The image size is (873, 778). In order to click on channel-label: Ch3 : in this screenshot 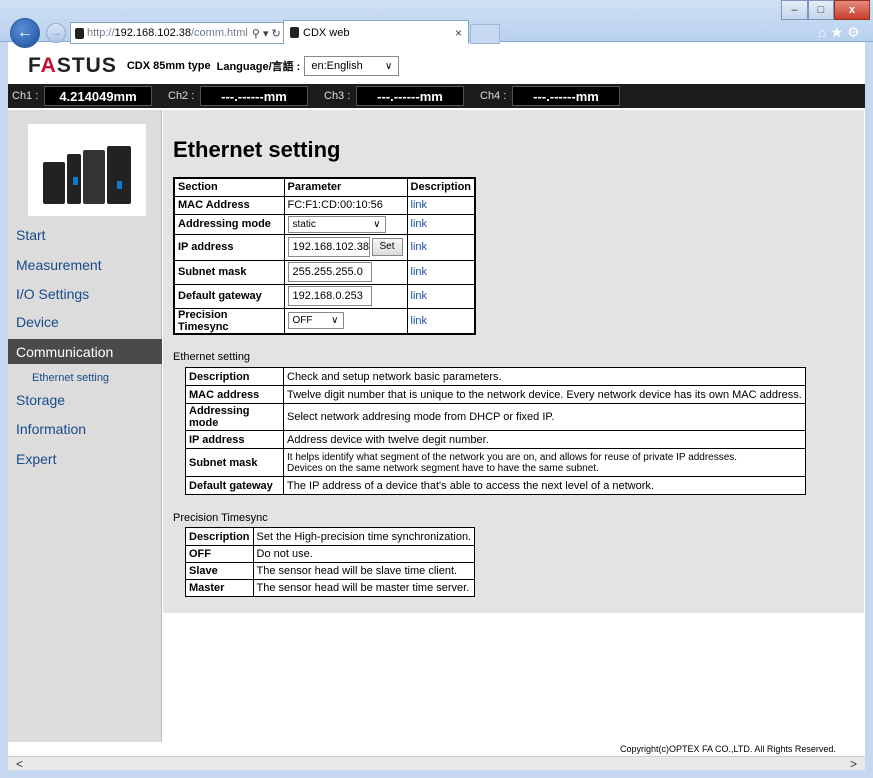, I will do `click(337, 96)`.